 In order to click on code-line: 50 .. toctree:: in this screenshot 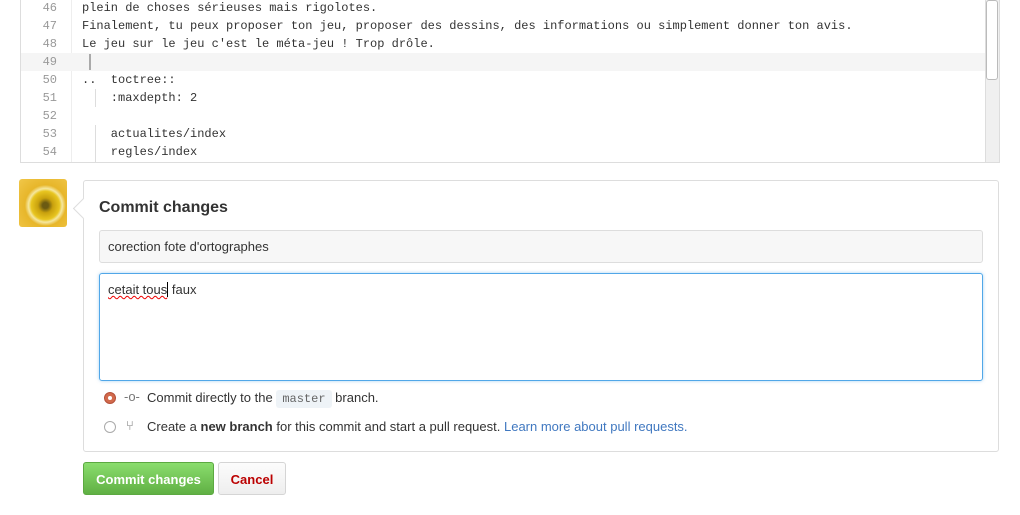, I will do `click(503, 80)`.